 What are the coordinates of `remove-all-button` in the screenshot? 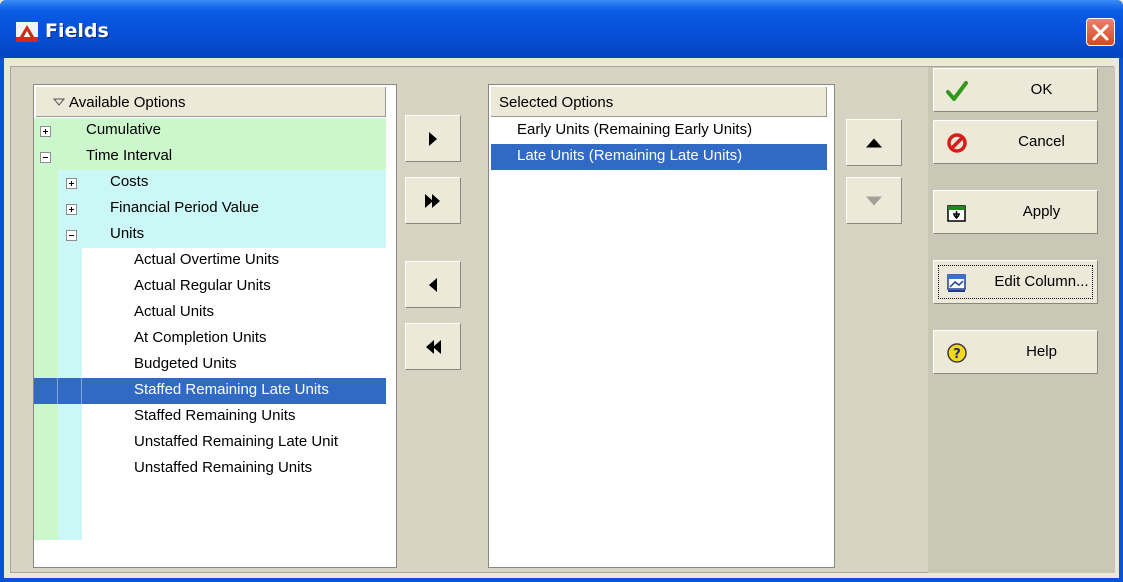 It's located at (433, 346).